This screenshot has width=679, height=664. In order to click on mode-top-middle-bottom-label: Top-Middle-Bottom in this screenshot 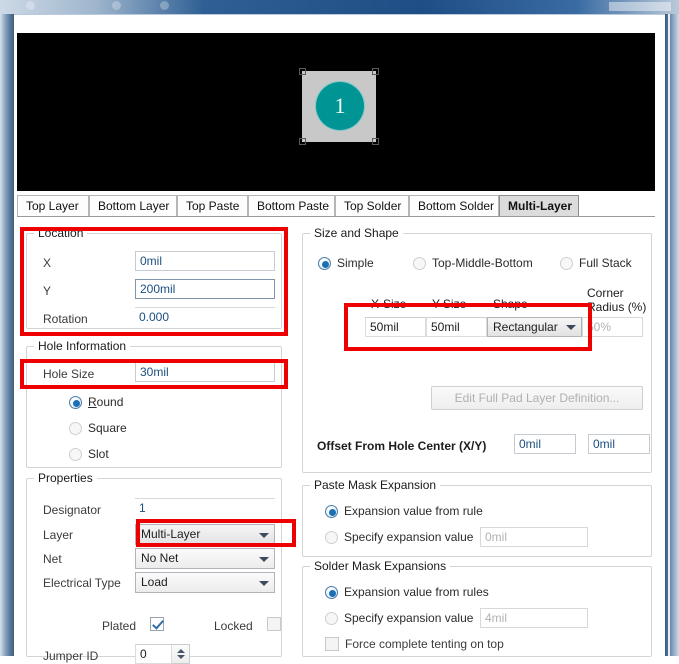, I will do `click(482, 263)`.